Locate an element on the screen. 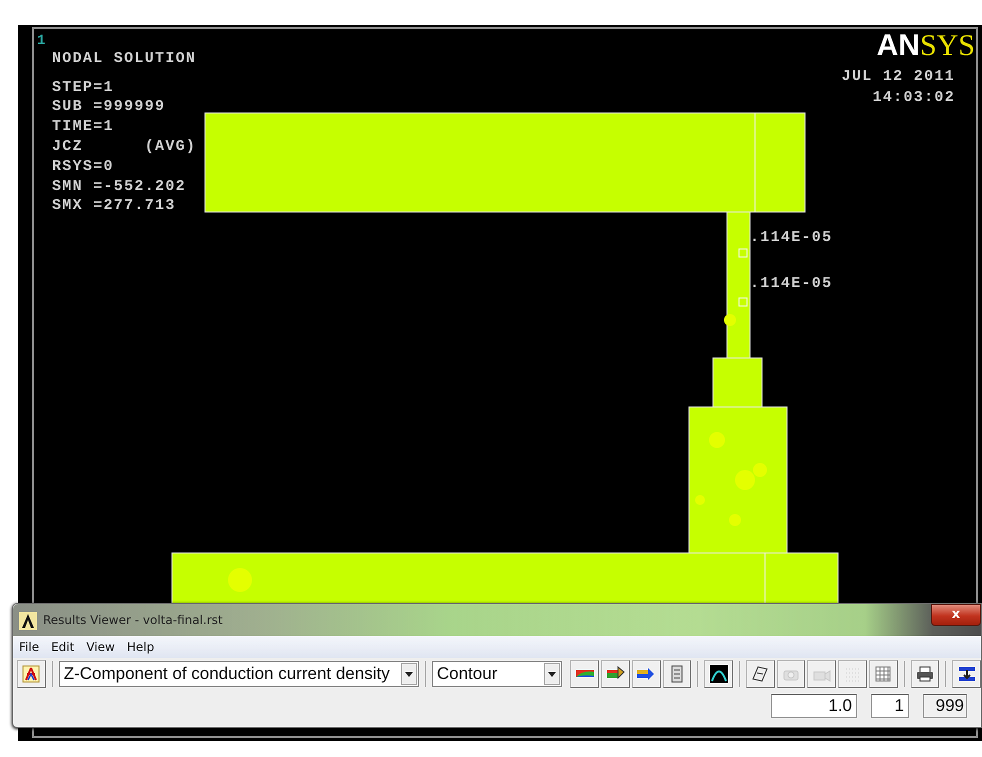 Image resolution: width=982 pixels, height=757 pixels. layers-icon is located at coordinates (966, 674).